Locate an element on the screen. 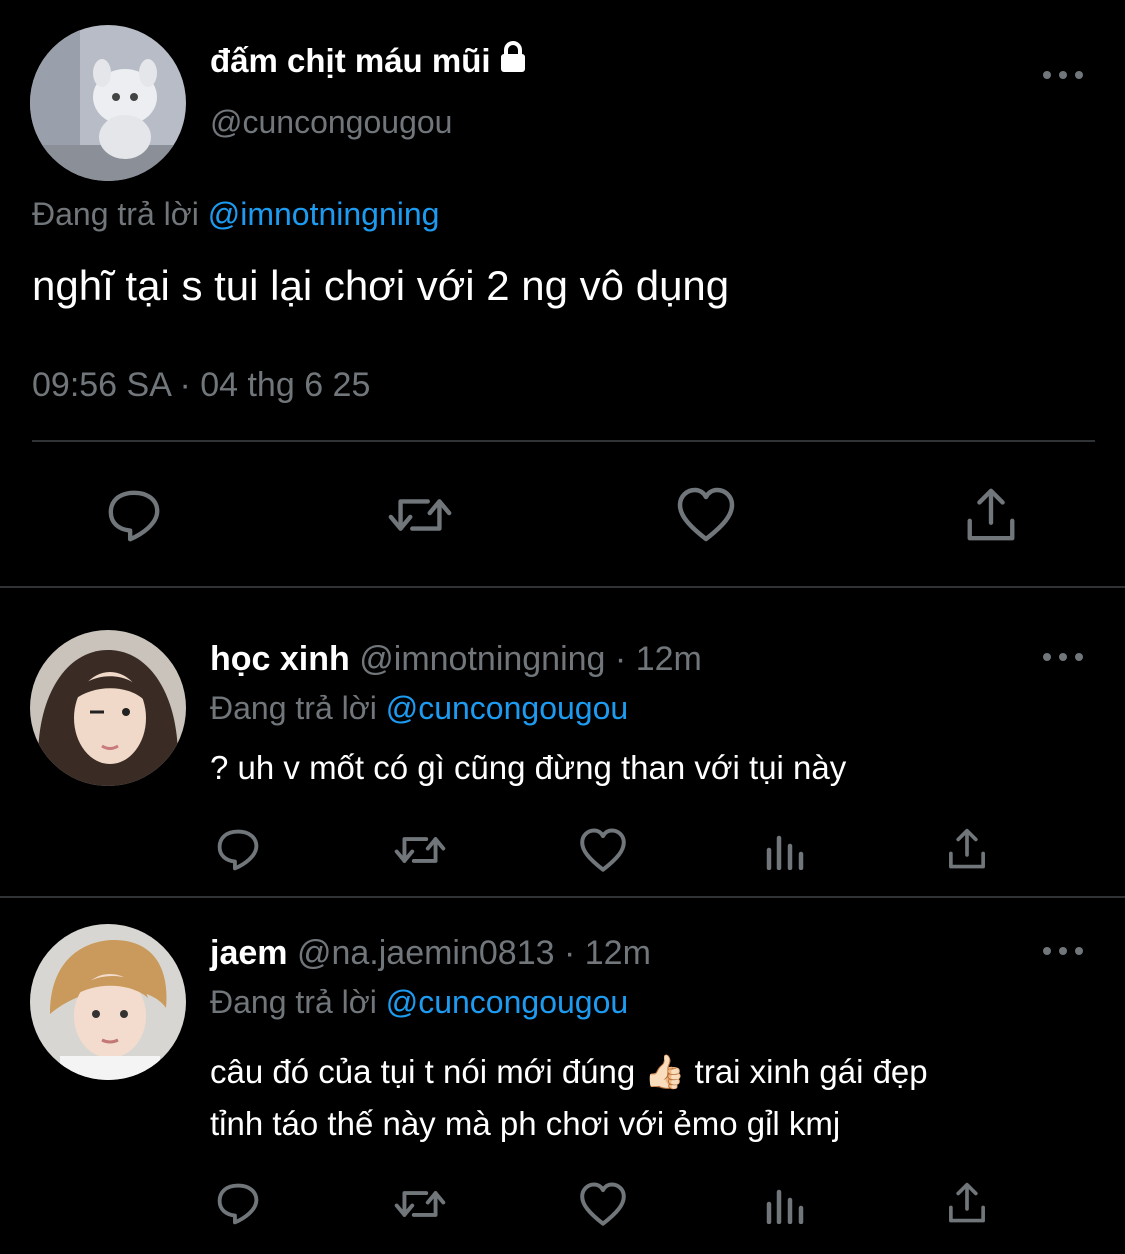  reply-2-analytics-button is located at coordinates (785, 1205).